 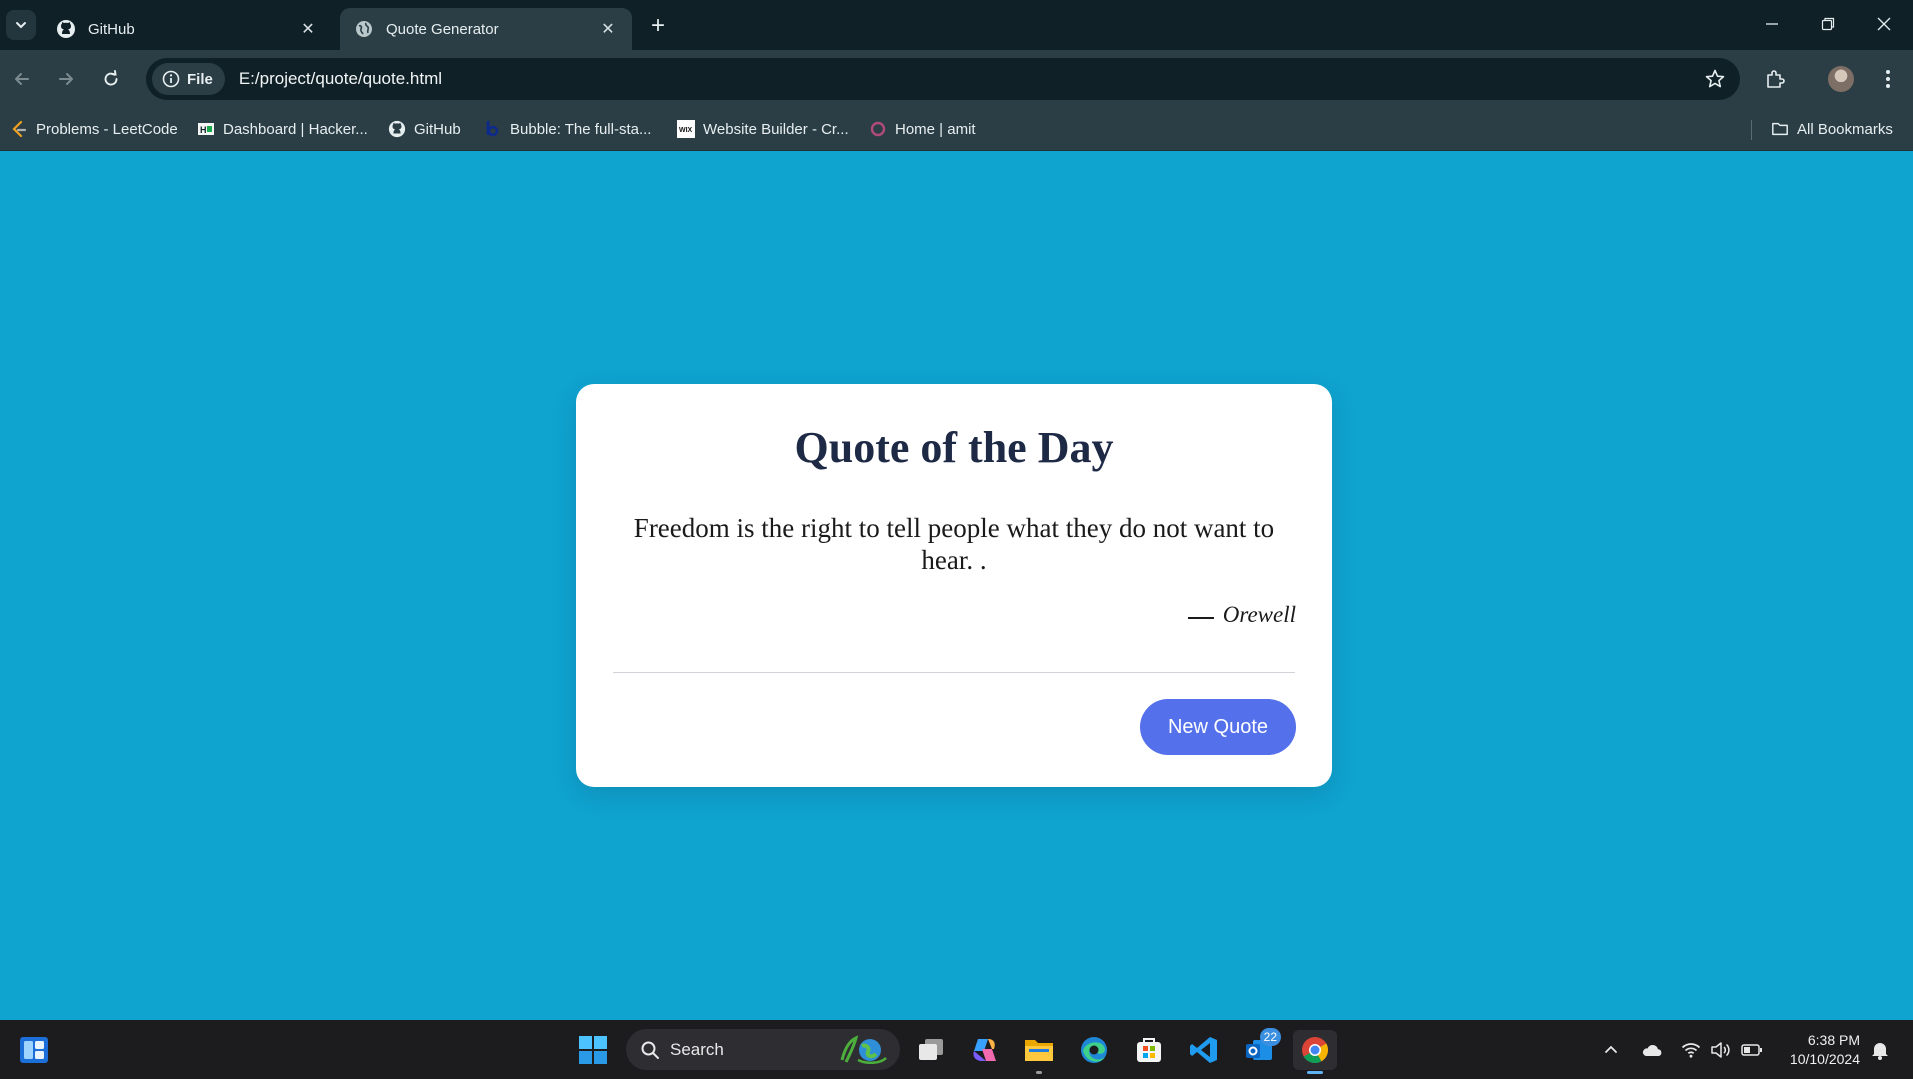 I want to click on battery-button, so click(x=1752, y=1050).